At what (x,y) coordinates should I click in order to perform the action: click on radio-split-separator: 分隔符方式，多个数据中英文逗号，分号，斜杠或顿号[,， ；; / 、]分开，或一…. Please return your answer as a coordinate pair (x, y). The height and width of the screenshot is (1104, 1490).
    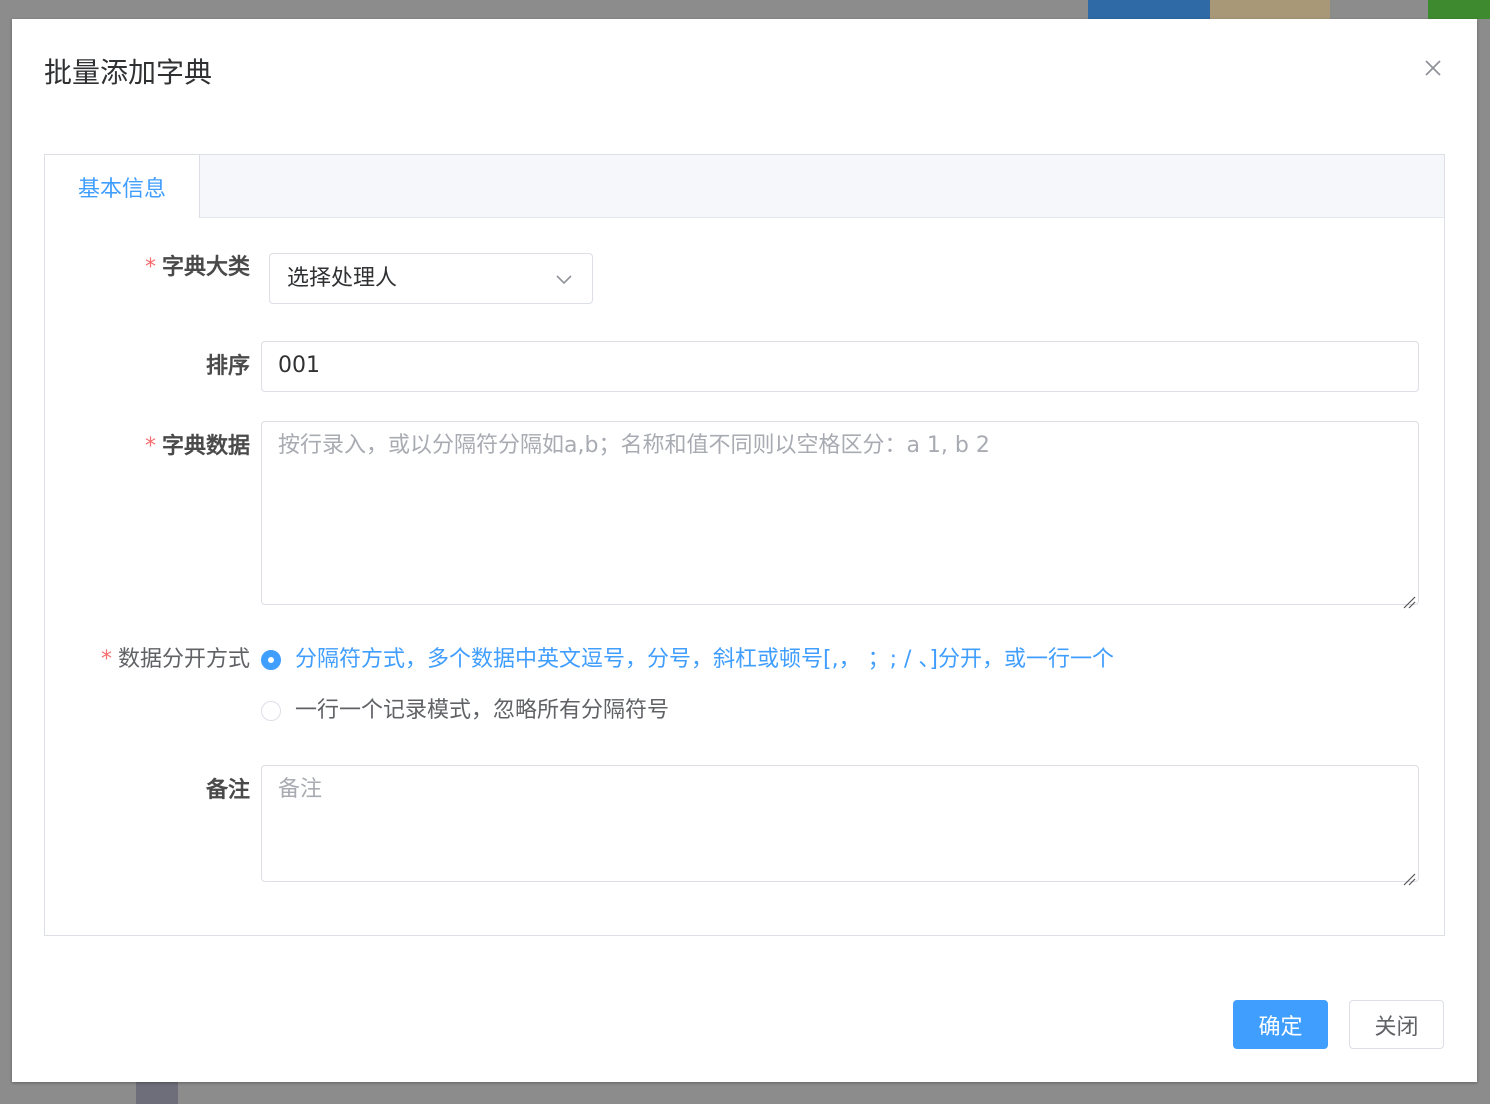
    Looking at the image, I should click on (687, 660).